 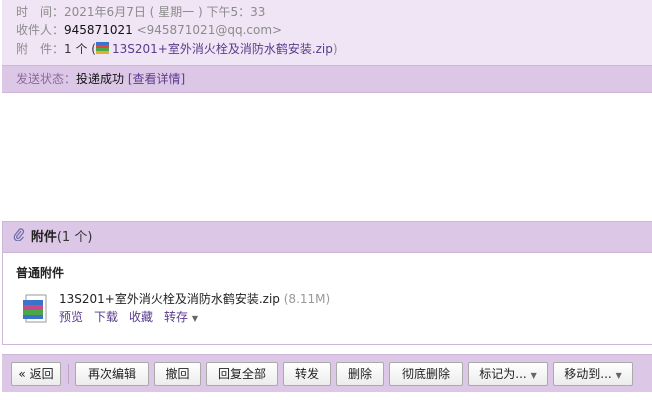 What do you see at coordinates (40, 30) in the screenshot?
I see `recipient-label: 收件人：` at bounding box center [40, 30].